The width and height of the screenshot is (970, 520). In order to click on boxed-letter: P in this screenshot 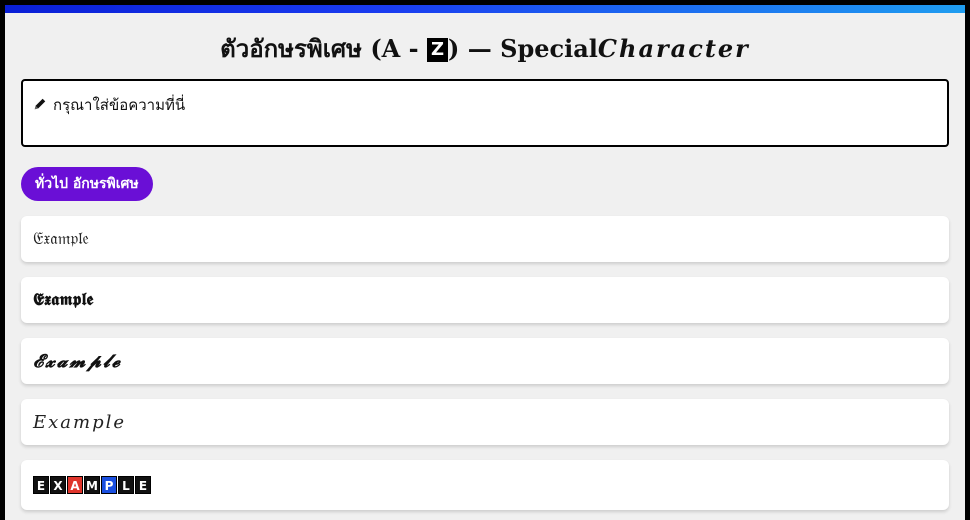, I will do `click(109, 485)`.